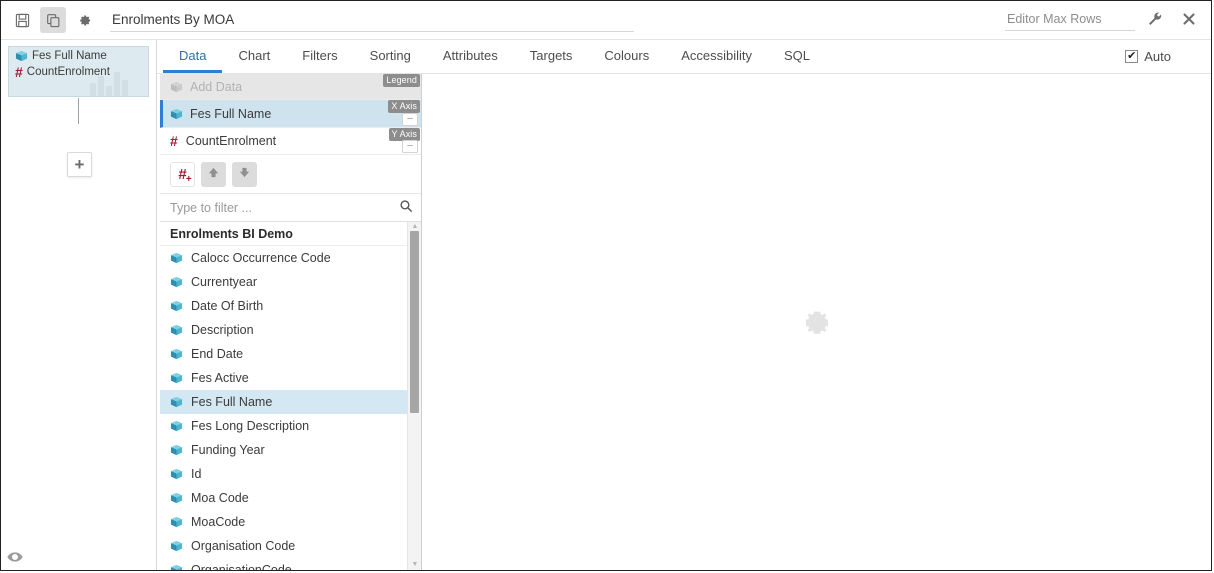 Image resolution: width=1214 pixels, height=573 pixels. I want to click on copy-icon, so click(53, 20).